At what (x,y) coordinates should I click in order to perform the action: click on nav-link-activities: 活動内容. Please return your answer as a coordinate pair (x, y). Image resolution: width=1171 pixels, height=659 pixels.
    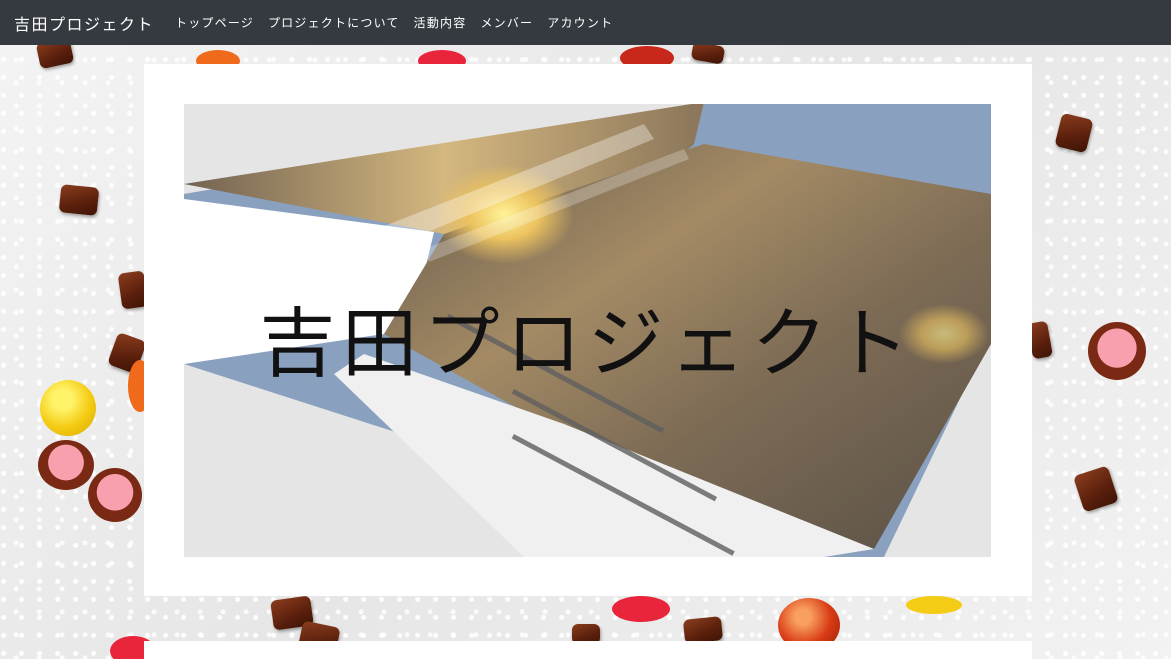
    Looking at the image, I should click on (440, 22).